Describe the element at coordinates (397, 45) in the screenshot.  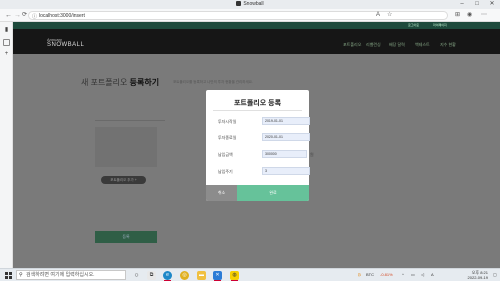
I see `nav-dividend: 배당 달력` at that location.